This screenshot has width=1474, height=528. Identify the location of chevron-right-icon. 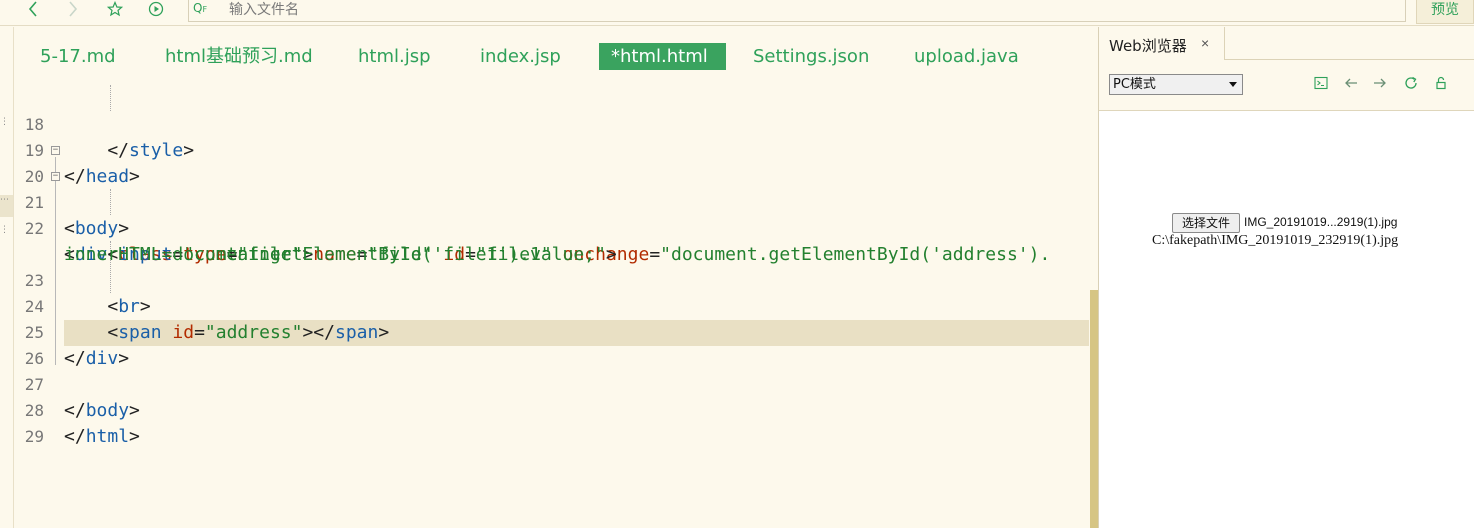
(73, 10).